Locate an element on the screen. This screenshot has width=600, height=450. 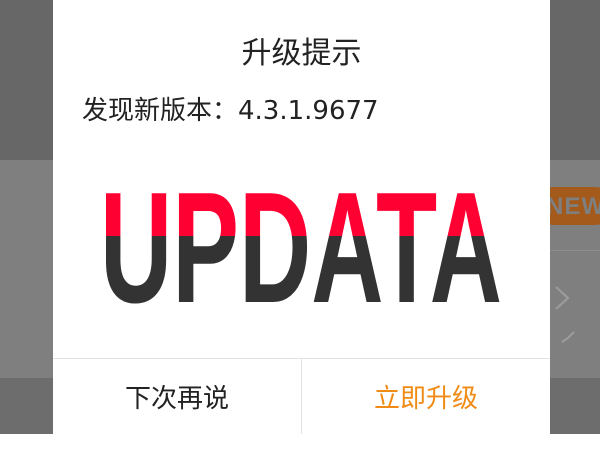
dialog-title: 升级提示 is located at coordinates (301, 53).